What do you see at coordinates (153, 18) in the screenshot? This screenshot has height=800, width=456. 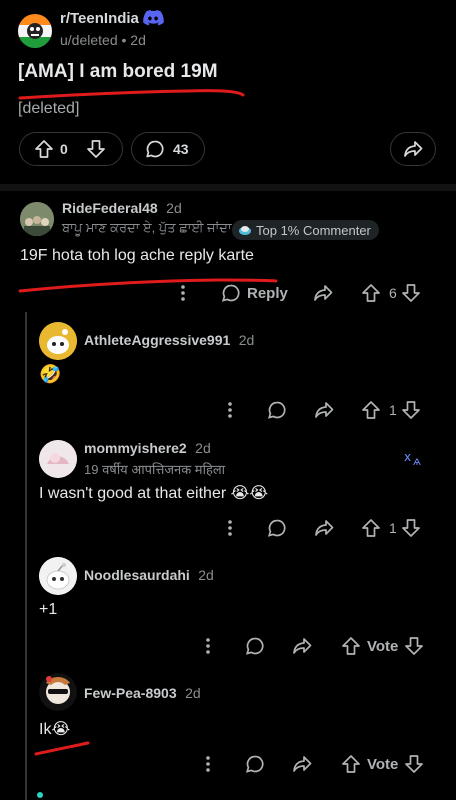 I see `discord-icon` at bounding box center [153, 18].